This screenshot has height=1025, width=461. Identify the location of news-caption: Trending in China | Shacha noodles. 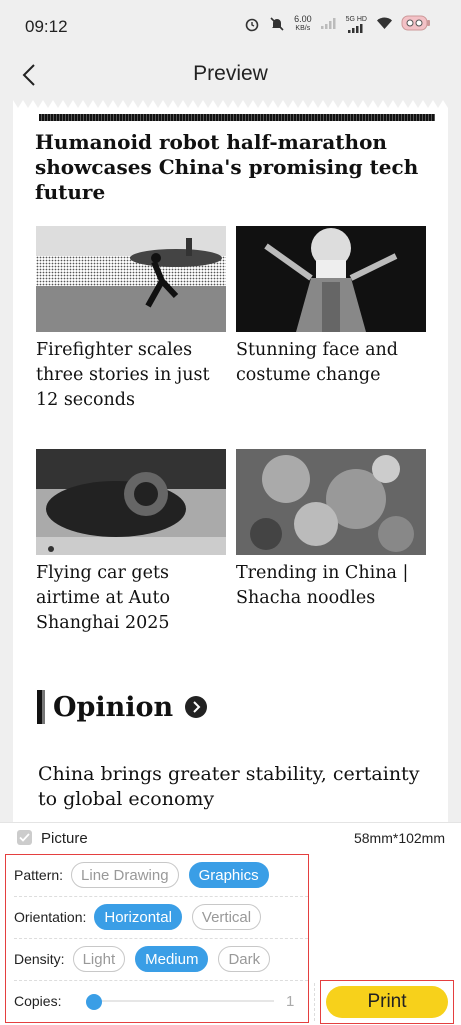
(322, 585).